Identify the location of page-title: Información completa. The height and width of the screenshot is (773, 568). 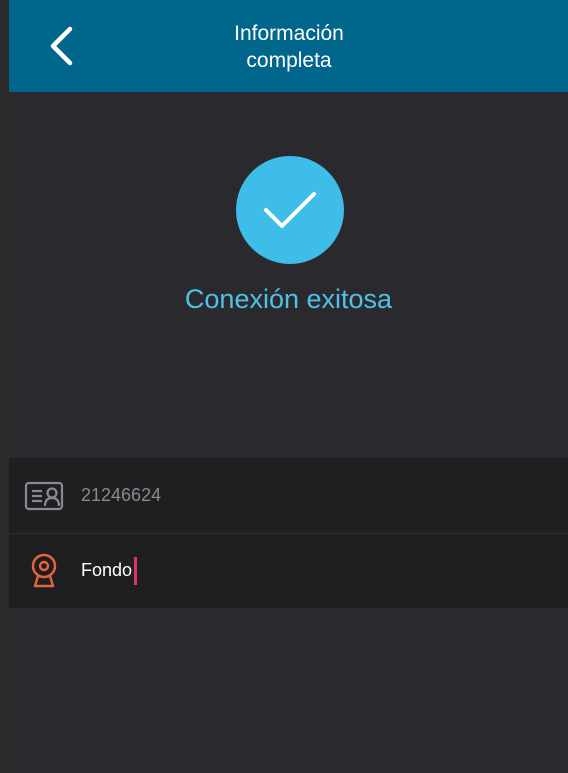
(289, 47).